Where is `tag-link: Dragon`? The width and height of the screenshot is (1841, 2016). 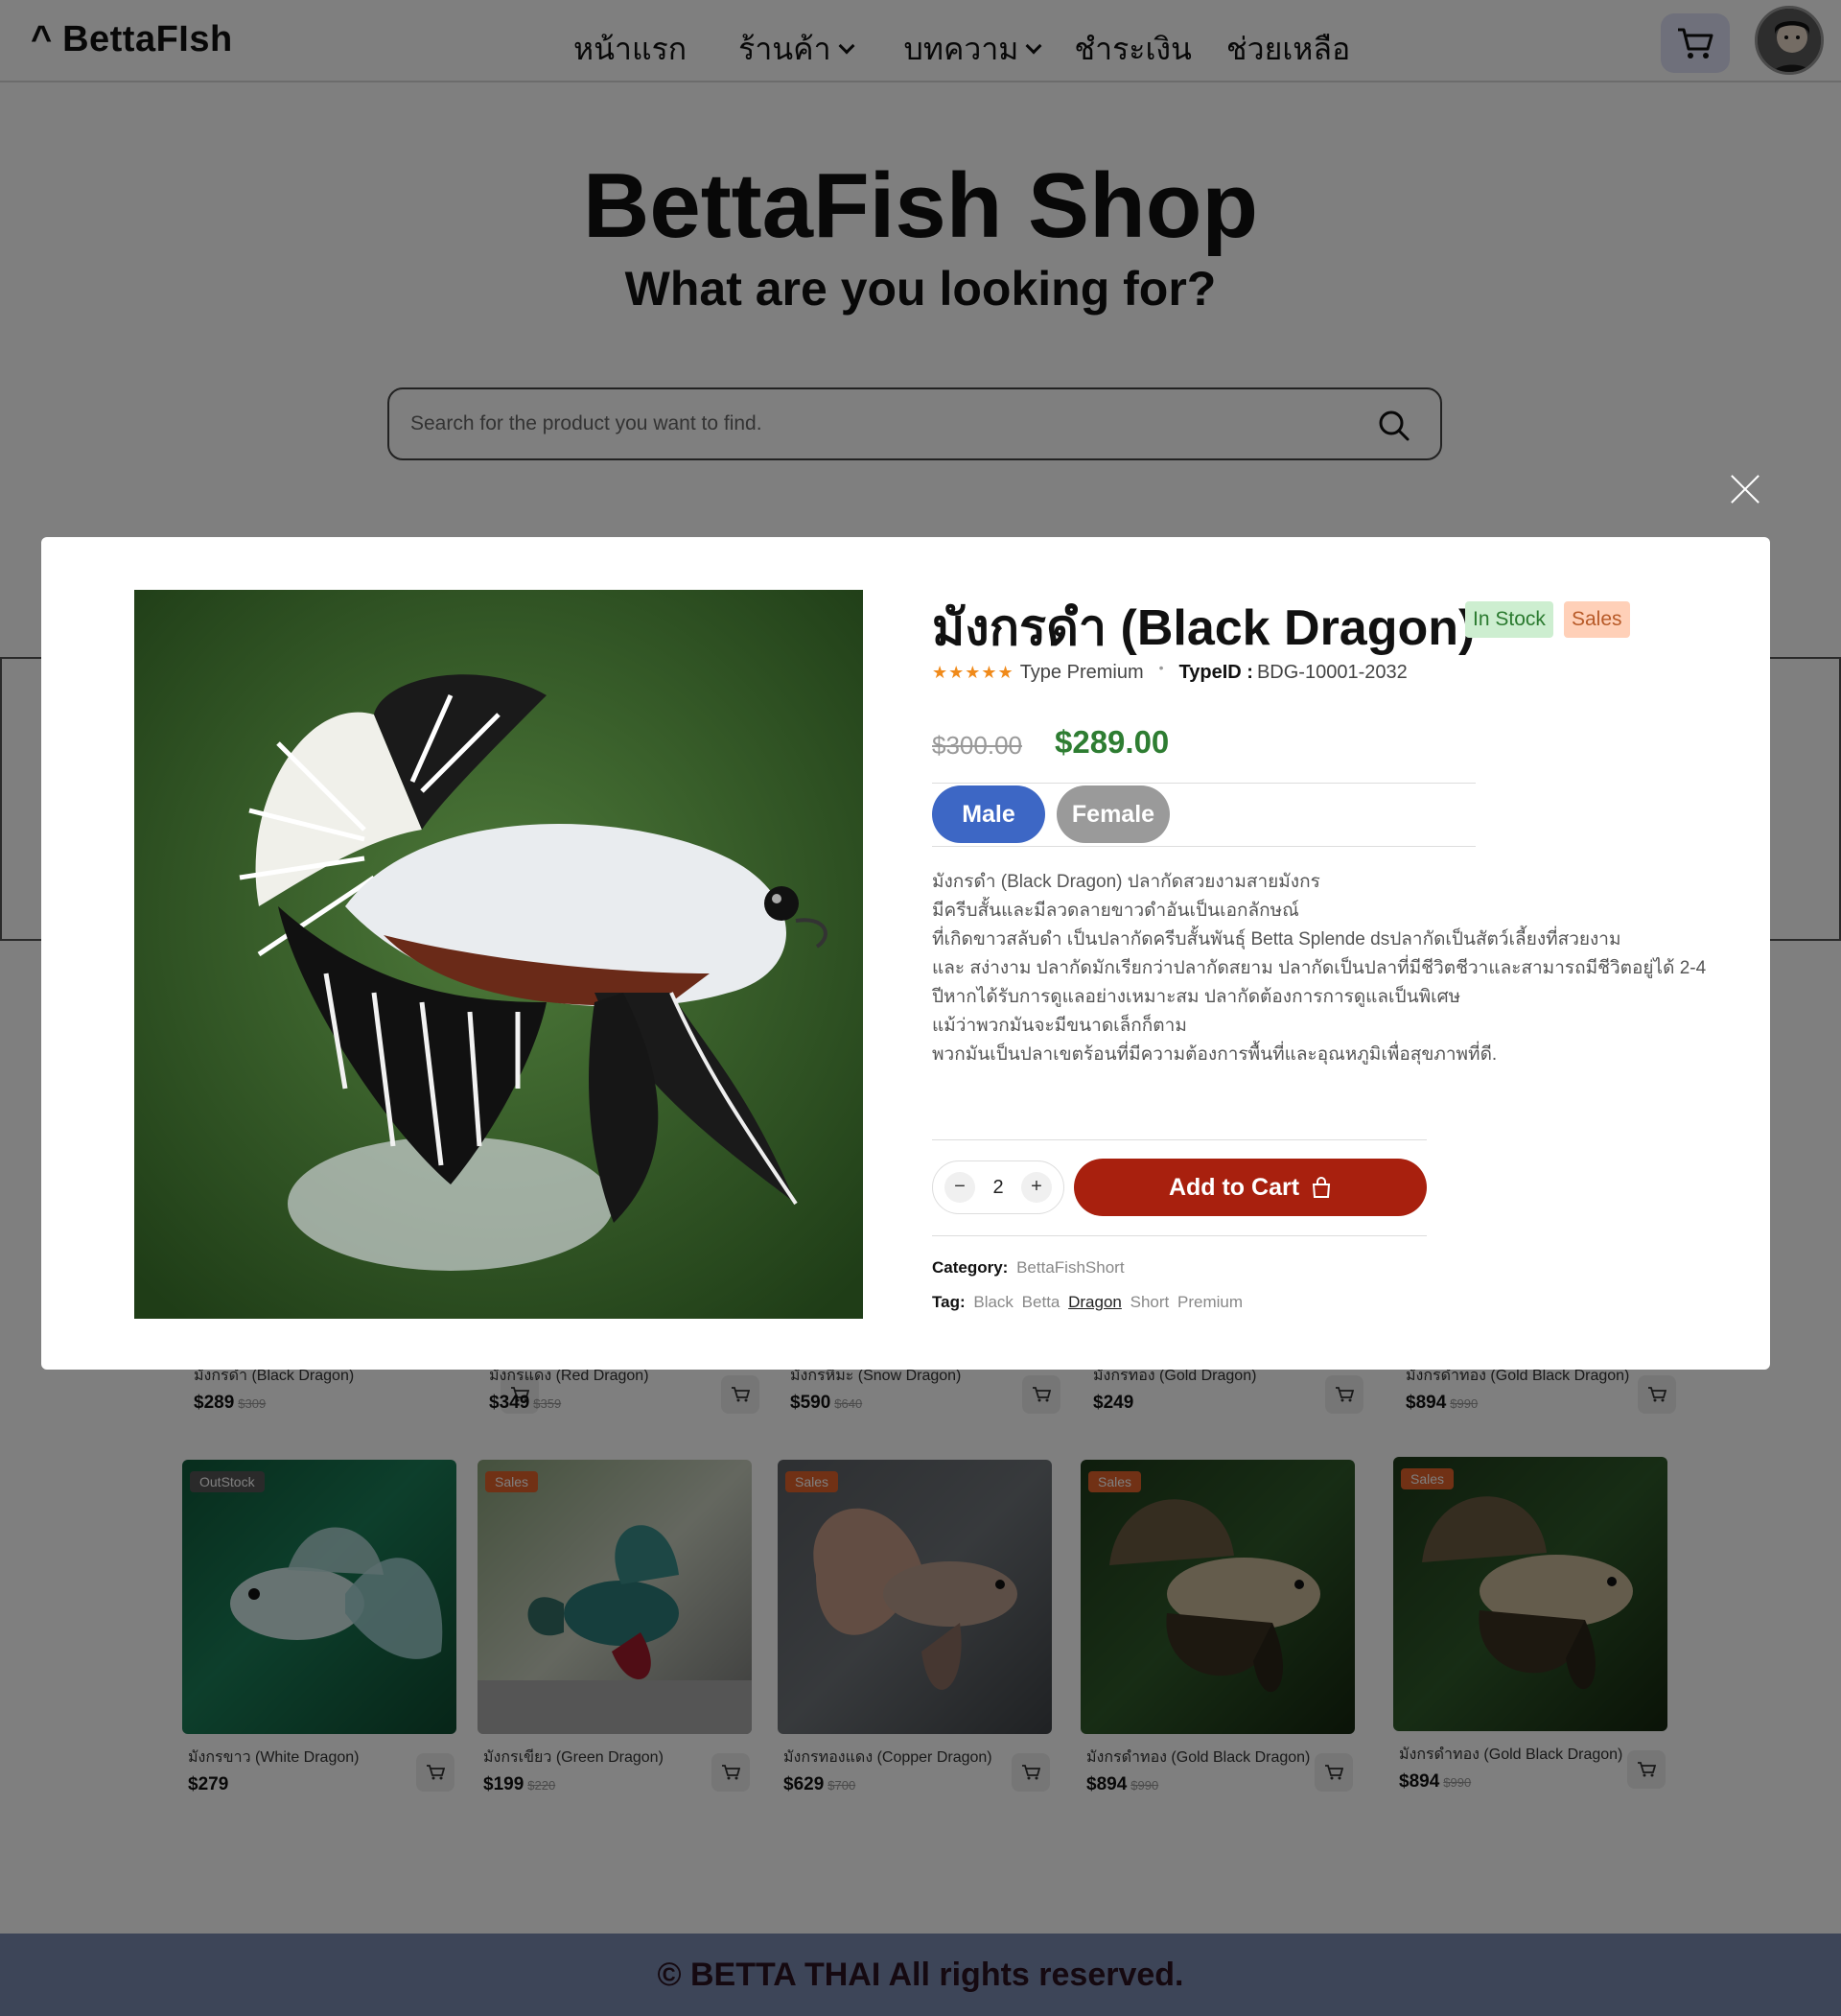 tag-link: Dragon is located at coordinates (1095, 1302).